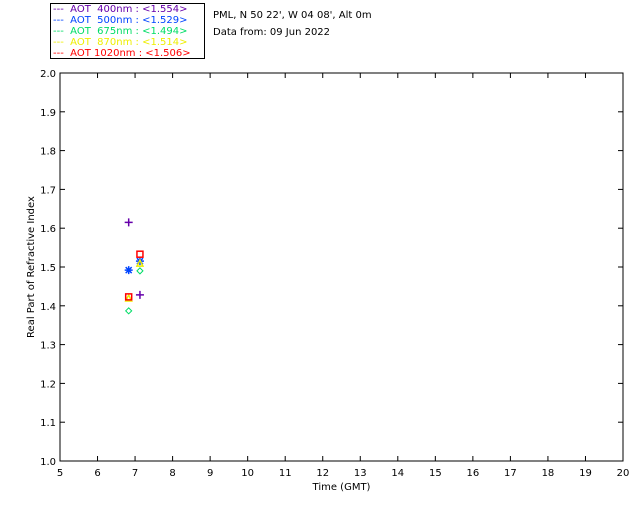  Describe the element at coordinates (48, 346) in the screenshot. I see `y-tick-label: 1.3` at that location.